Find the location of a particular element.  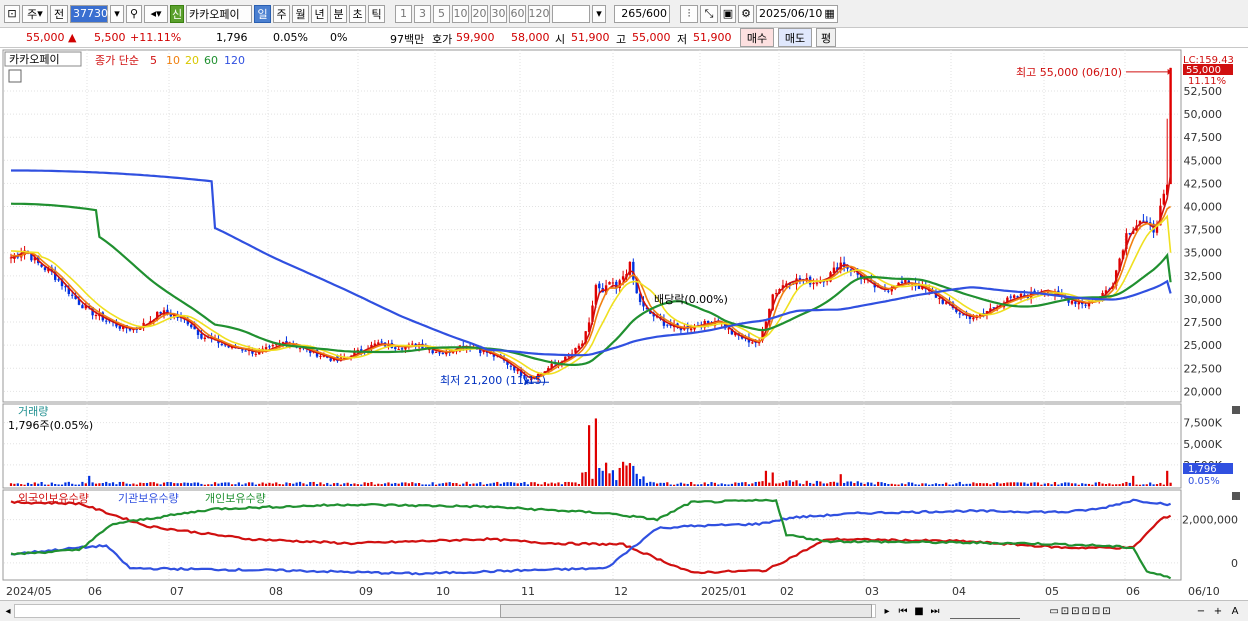

period-minute: 분 is located at coordinates (338, 13).